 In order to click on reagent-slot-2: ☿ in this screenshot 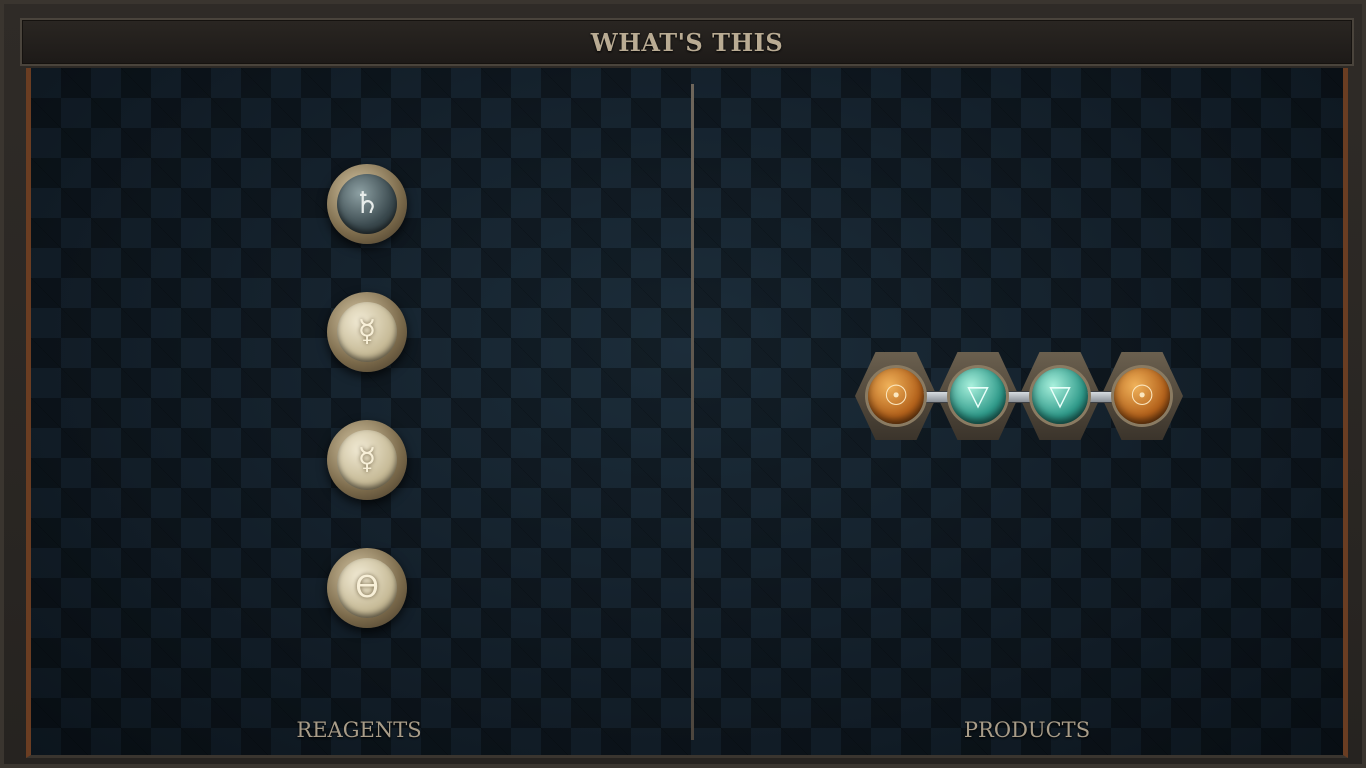, I will do `click(367, 332)`.